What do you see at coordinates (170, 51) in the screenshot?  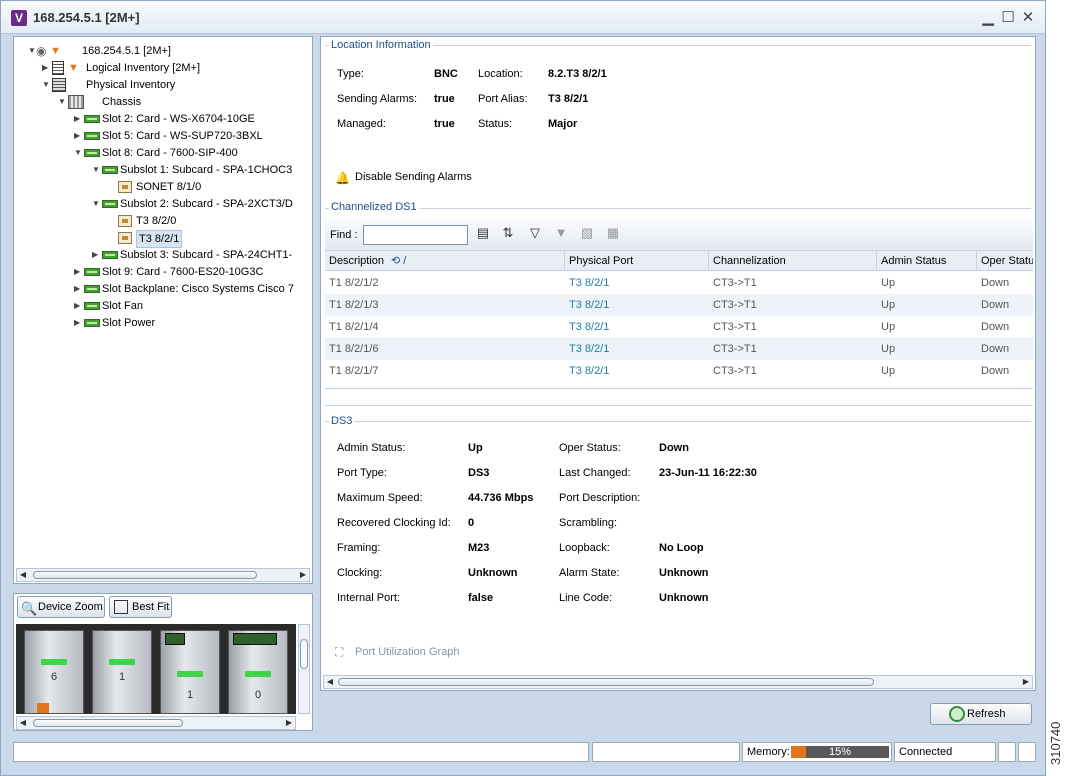 I see `tree-item: ▼ ◉ ▼ 168.254.5.1 [2M+]` at bounding box center [170, 51].